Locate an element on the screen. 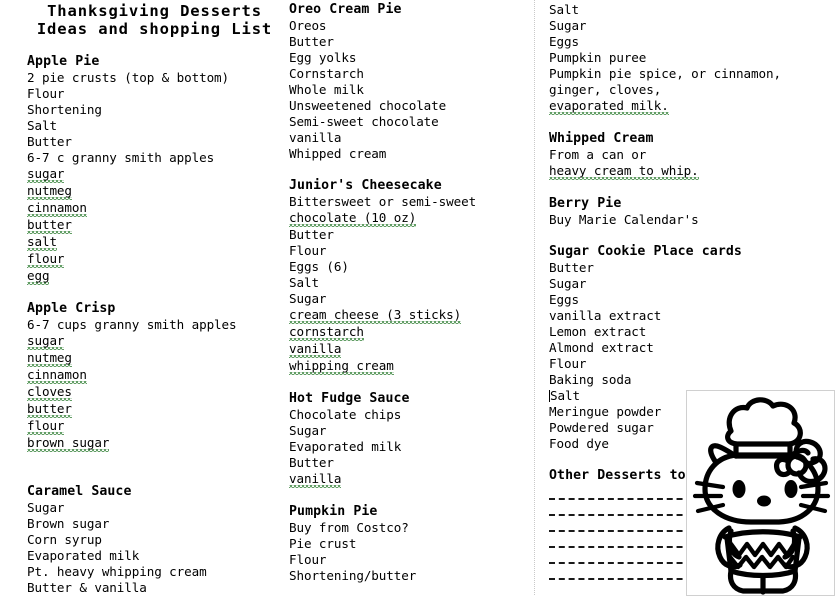 The height and width of the screenshot is (596, 839). list-item: Evaporated milk is located at coordinates (83, 555).